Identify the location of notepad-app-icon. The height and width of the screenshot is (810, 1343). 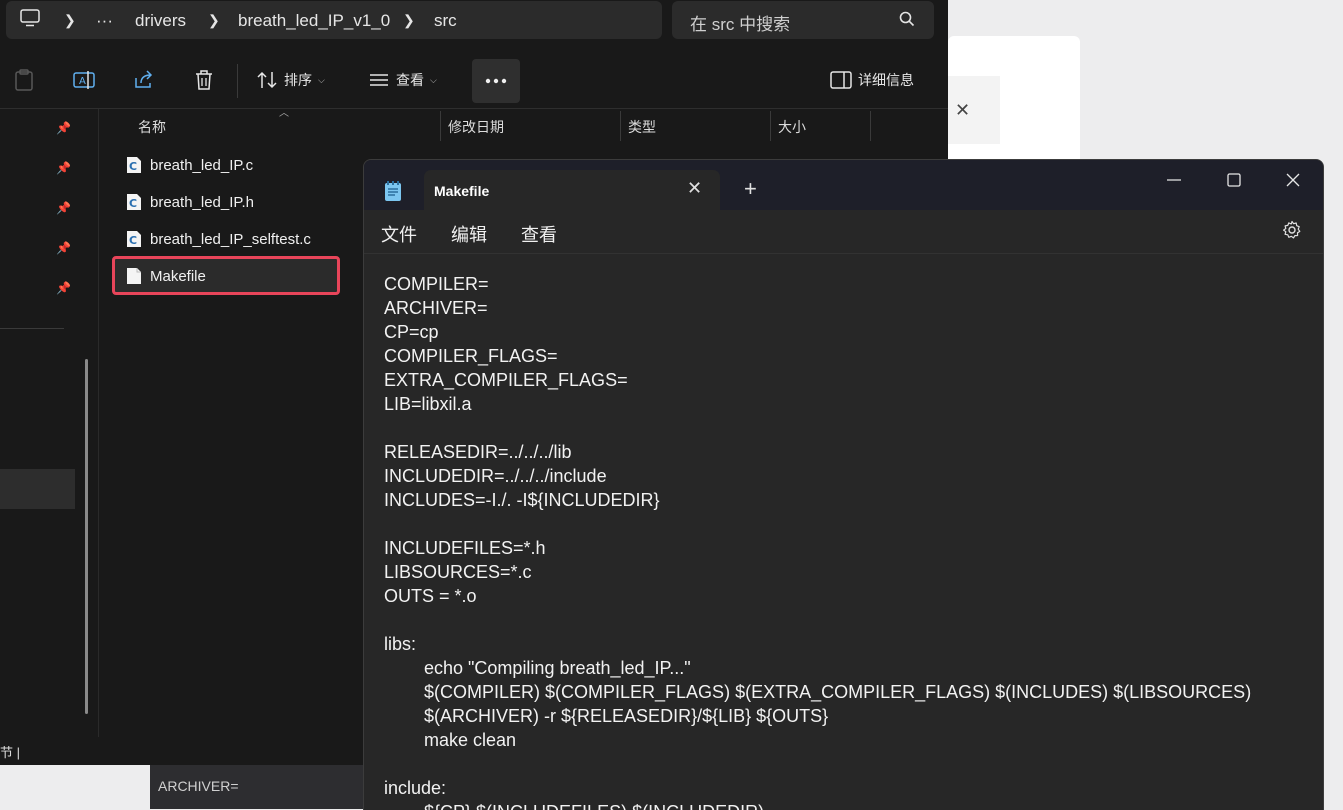
(393, 191).